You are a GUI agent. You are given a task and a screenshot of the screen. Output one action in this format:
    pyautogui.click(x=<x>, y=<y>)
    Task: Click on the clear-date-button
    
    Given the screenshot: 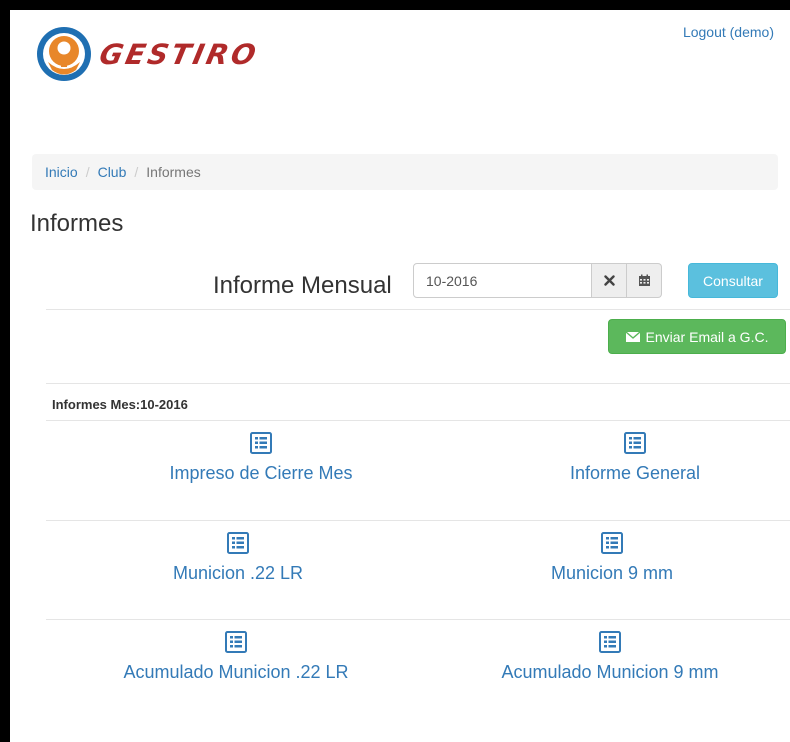 What is the action you would take?
    pyautogui.click(x=609, y=280)
    